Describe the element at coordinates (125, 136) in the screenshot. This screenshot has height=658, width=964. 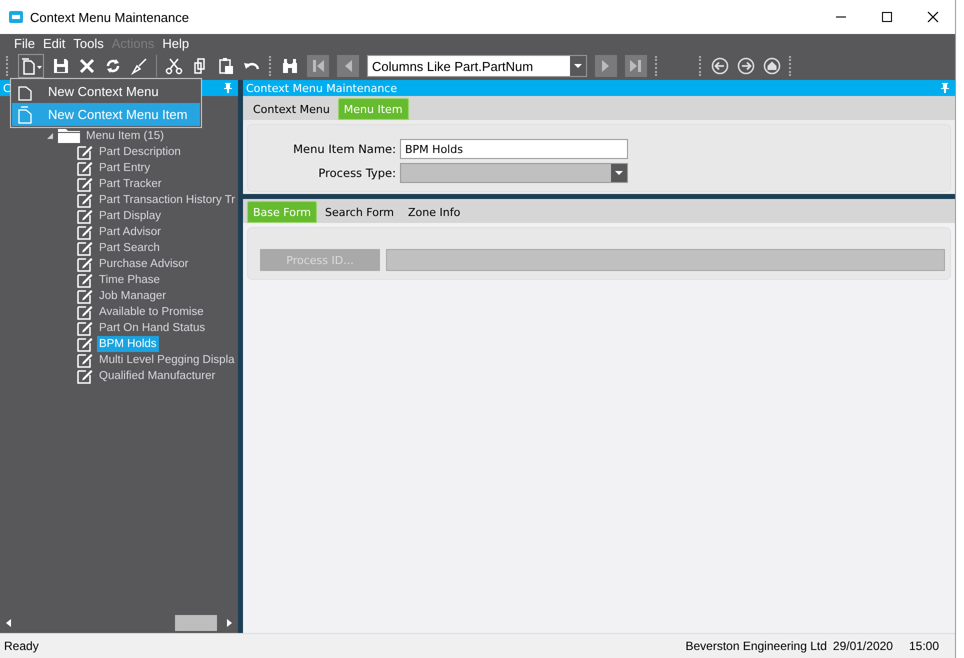
I see `tree-node: Menu Item (15)` at that location.